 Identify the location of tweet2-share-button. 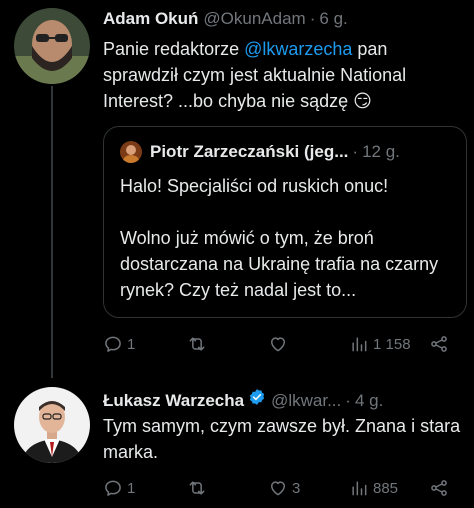
(439, 488).